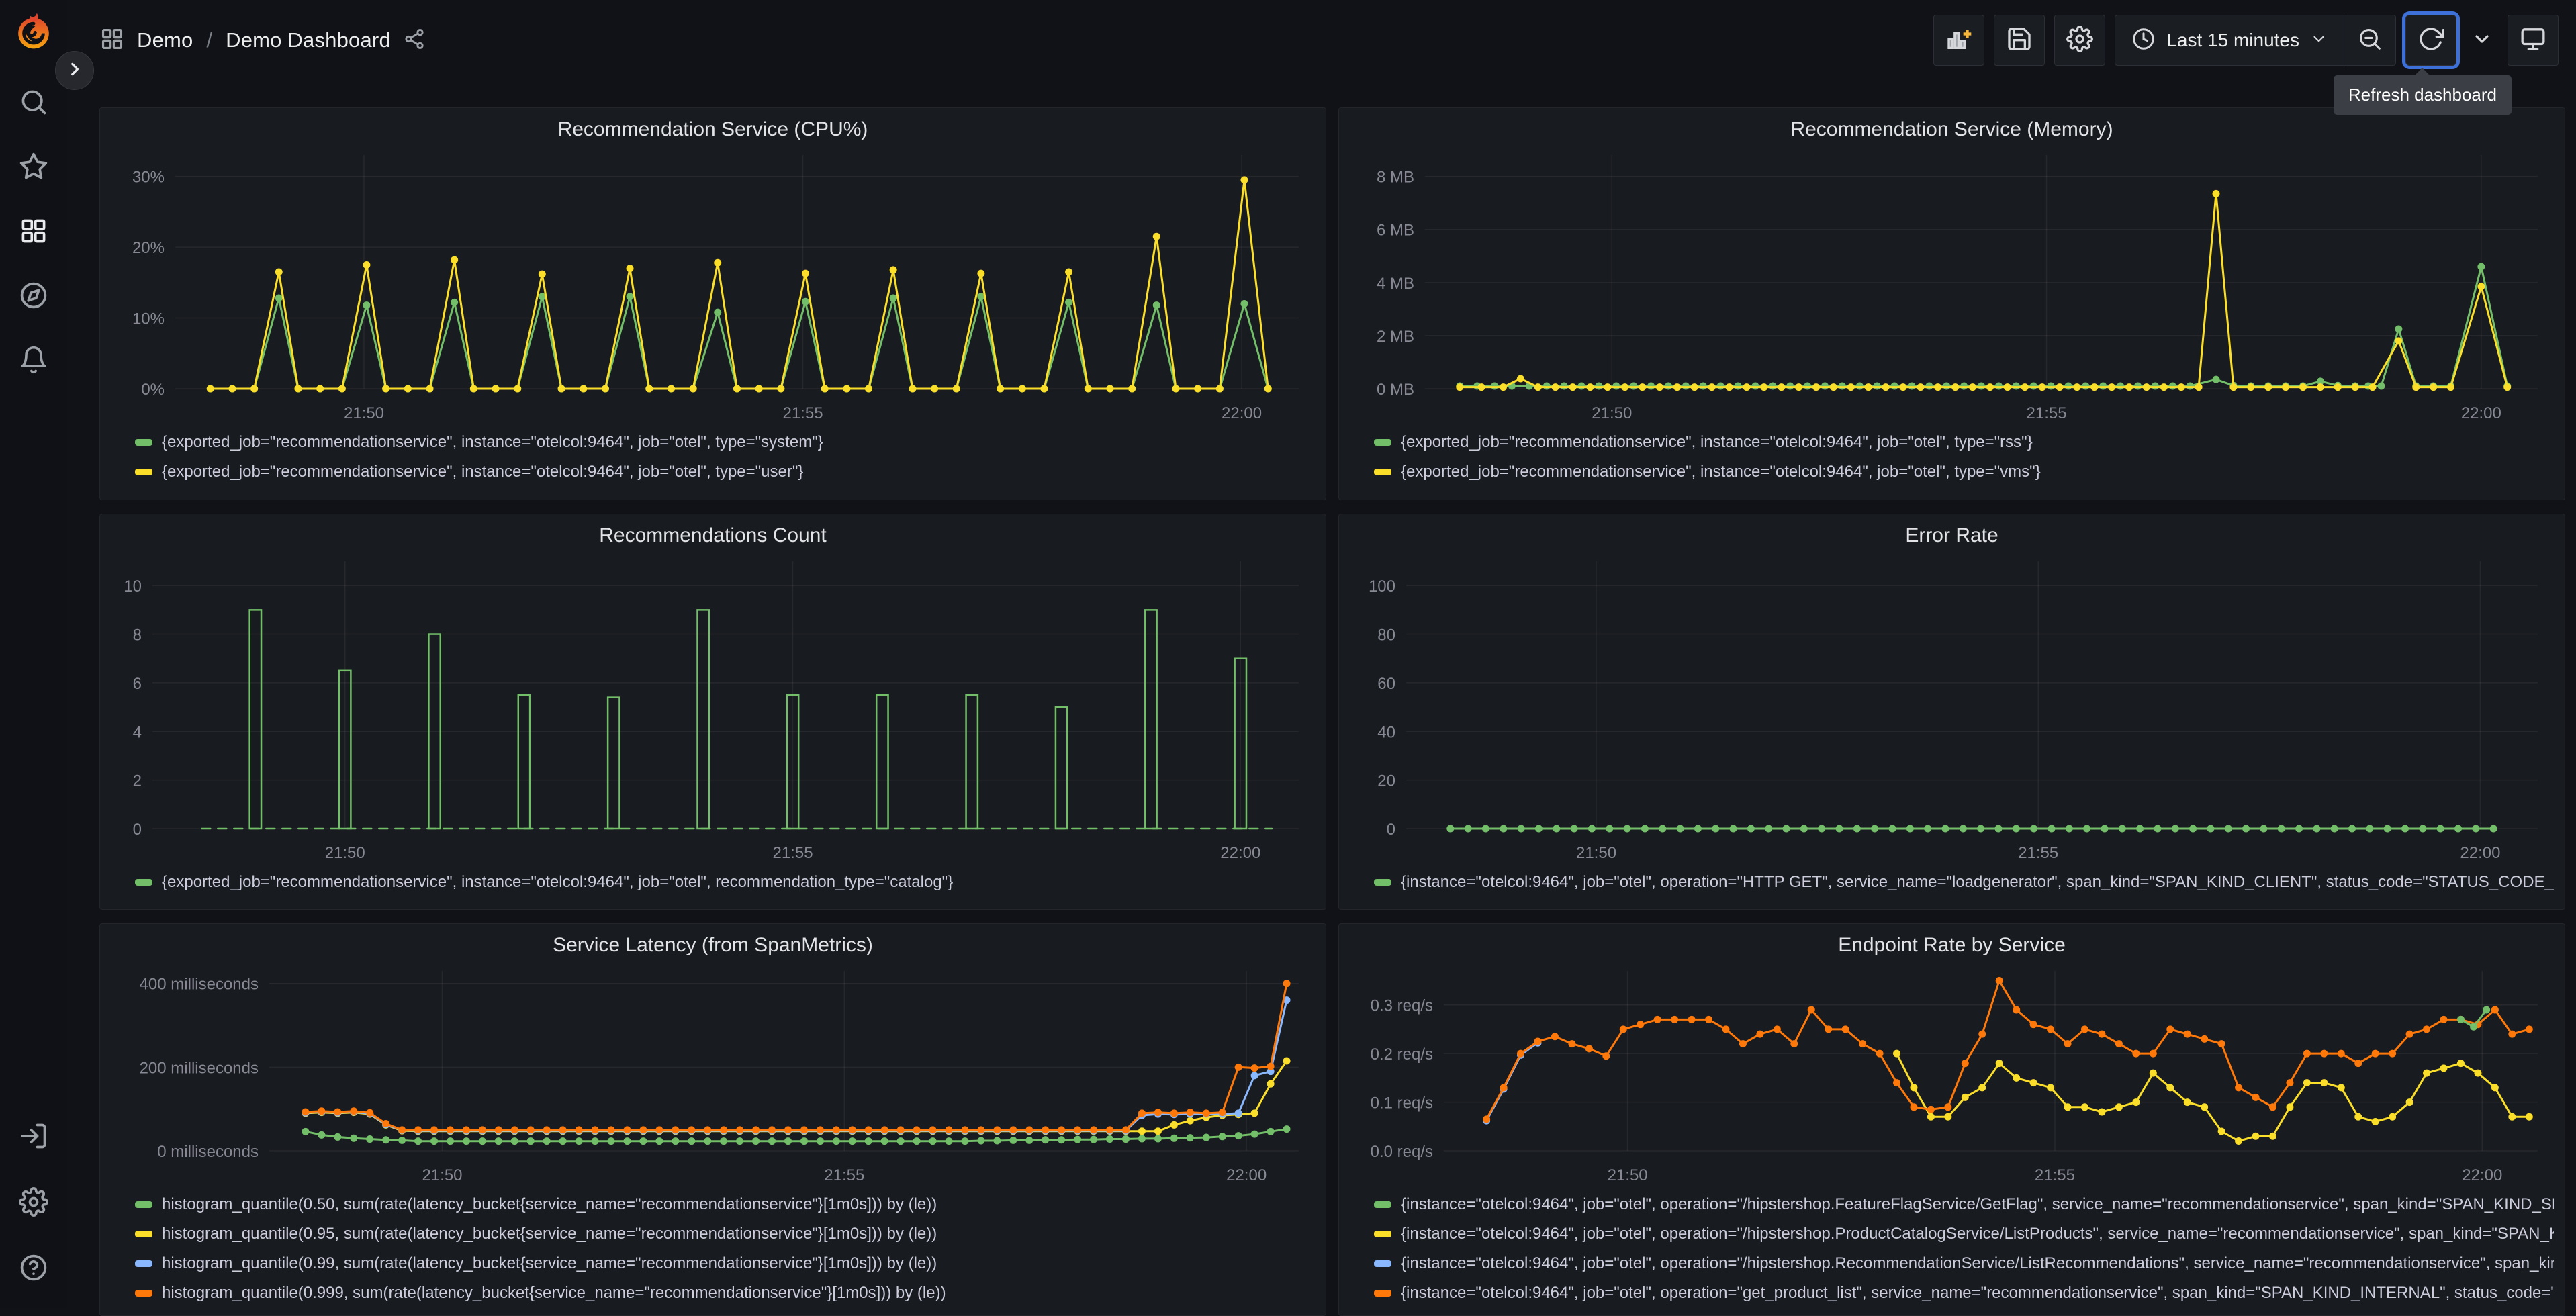 The image size is (2576, 1316). I want to click on add-panel-button, so click(1959, 40).